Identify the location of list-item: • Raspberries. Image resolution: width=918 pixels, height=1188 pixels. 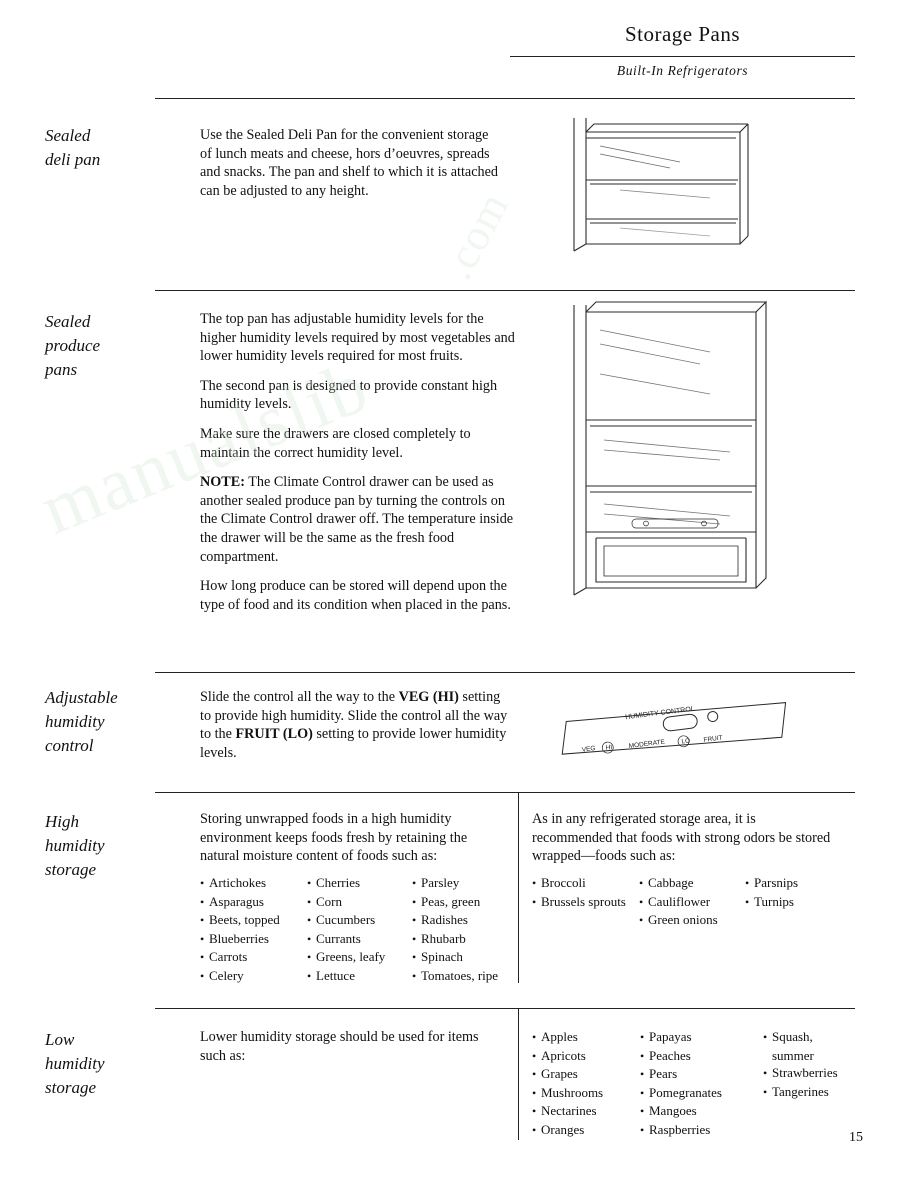
(701, 1130).